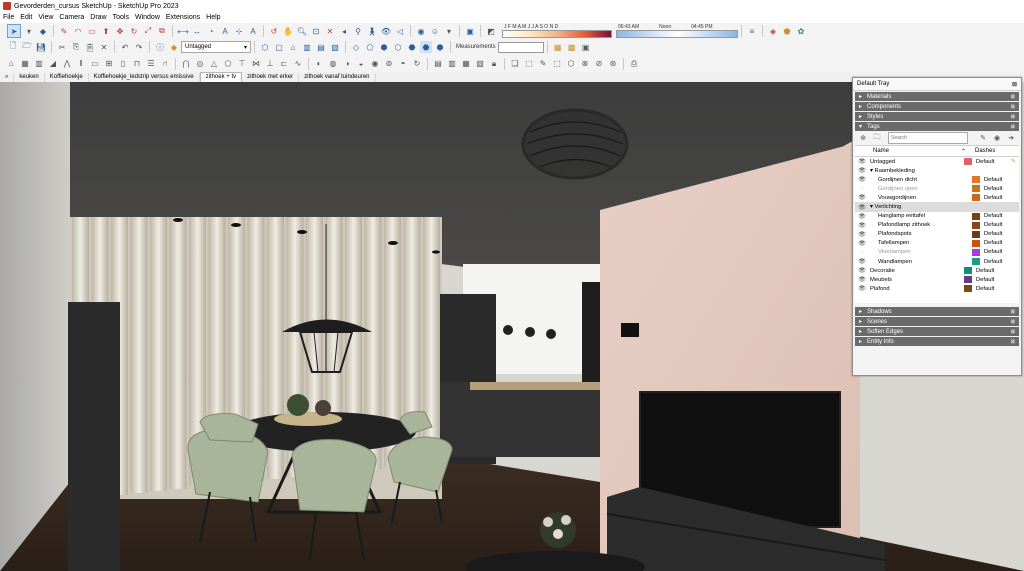 This screenshot has width=1024, height=571. I want to click on previous-view-icon: ◂, so click(344, 31).